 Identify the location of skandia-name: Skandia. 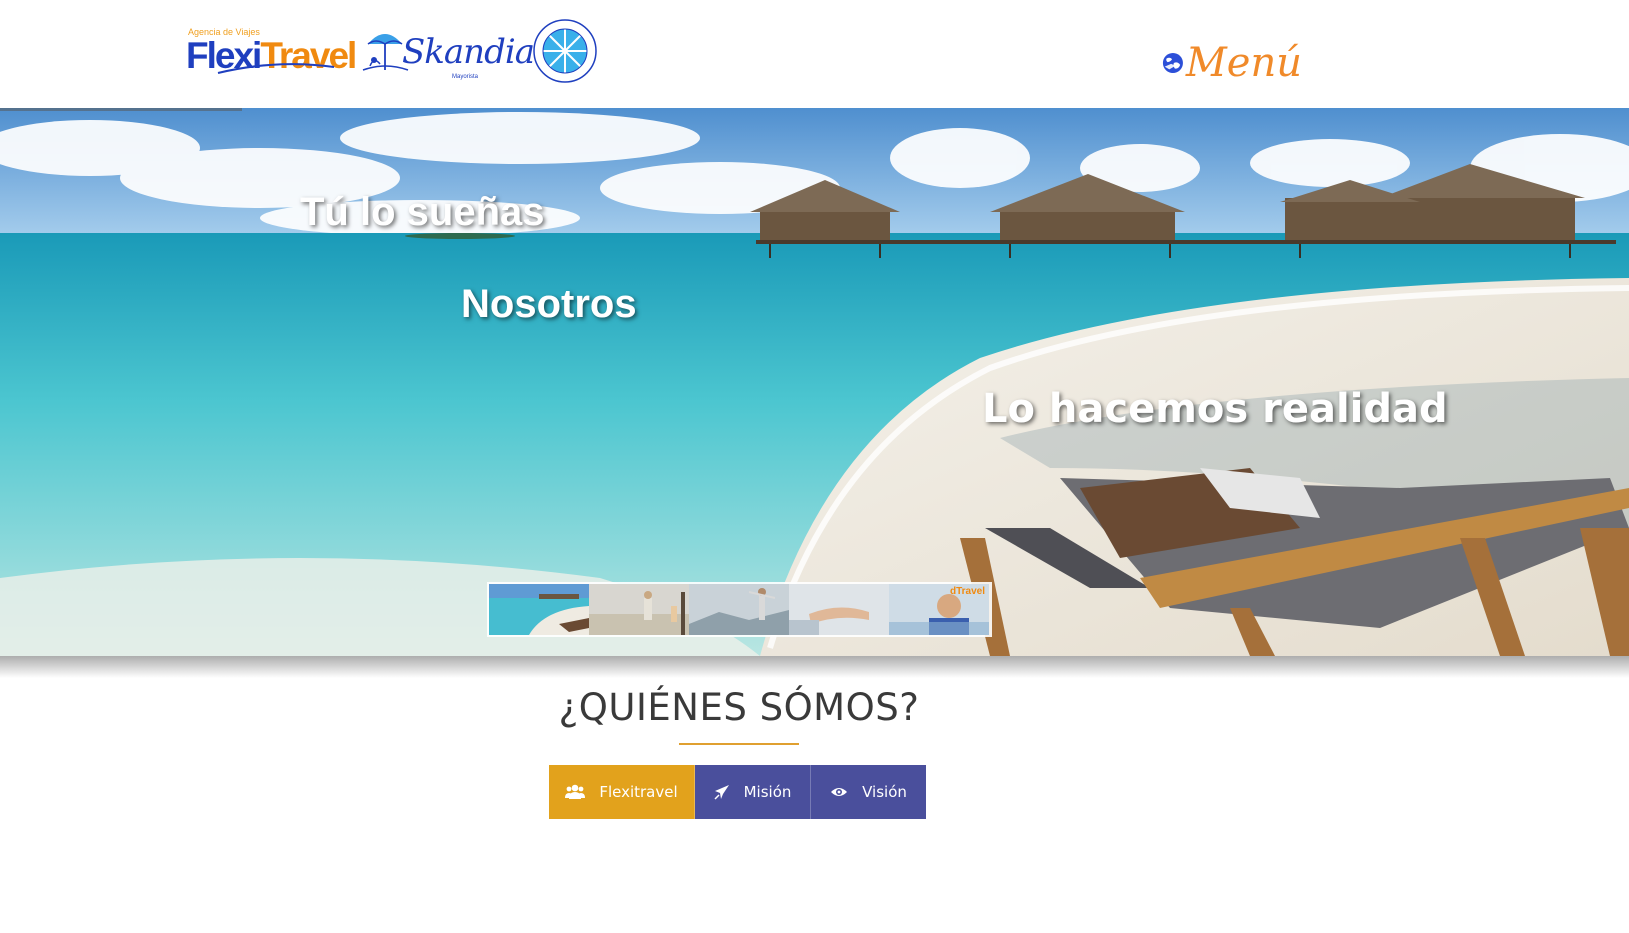
(468, 52).